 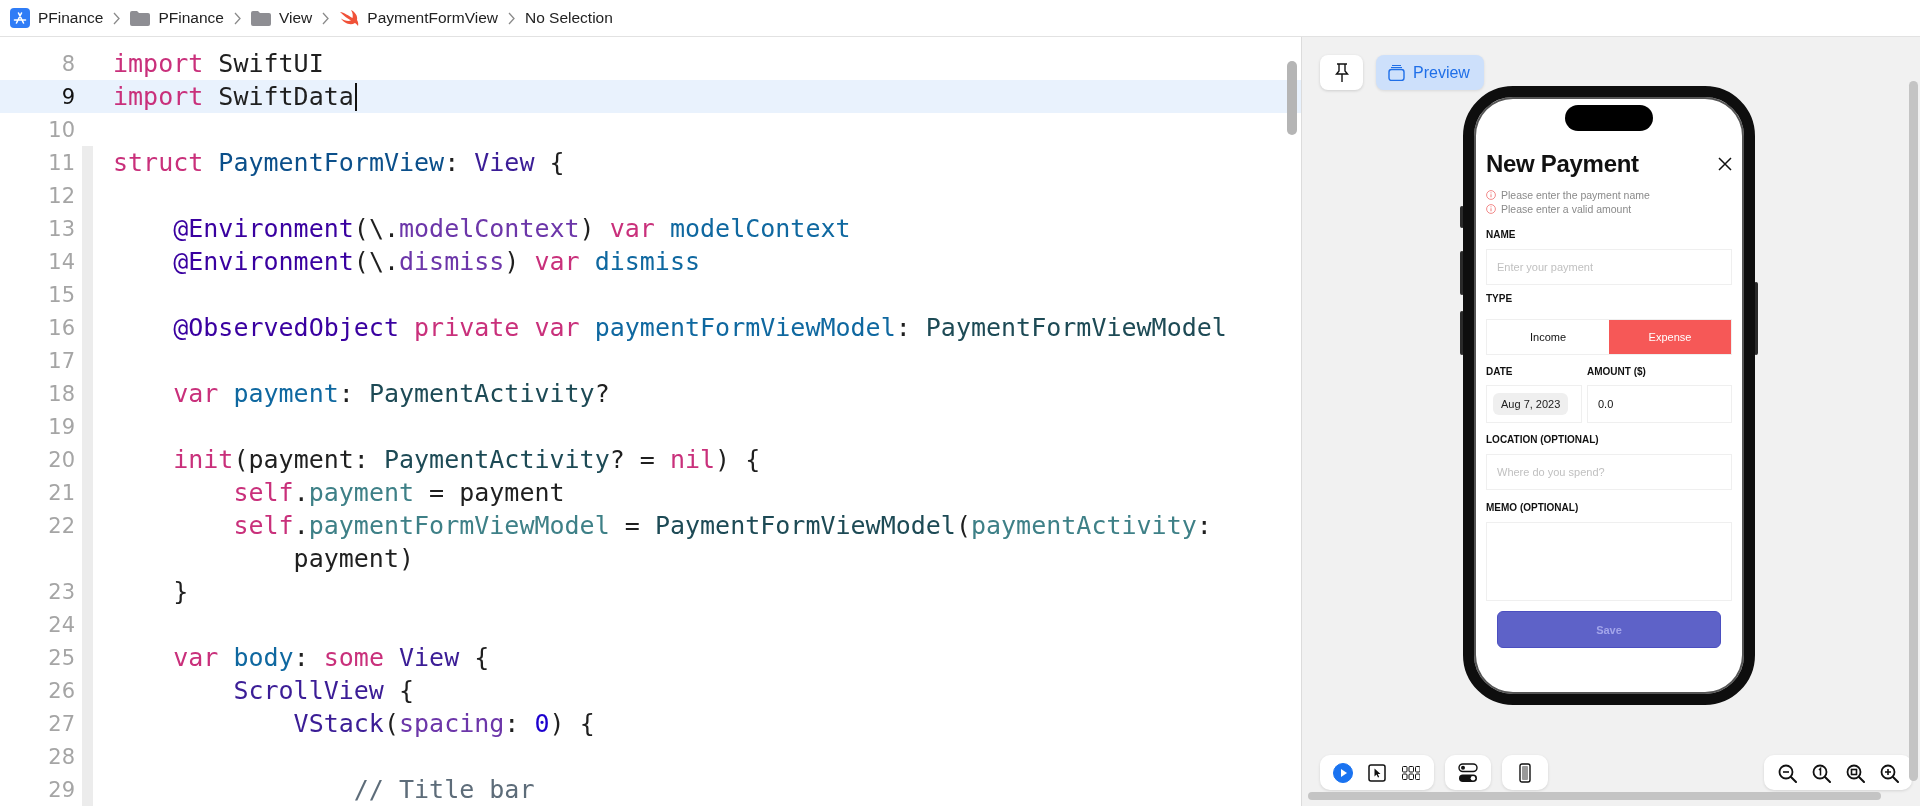 What do you see at coordinates (1562, 164) in the screenshot?
I see `form-title: New Payment` at bounding box center [1562, 164].